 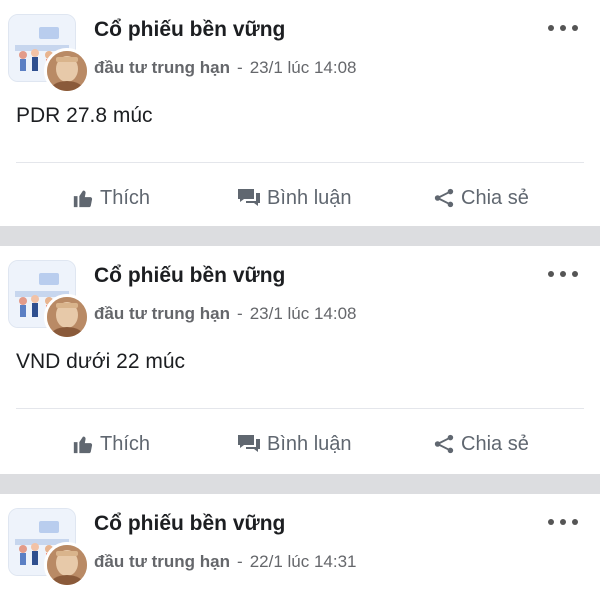 I want to click on post-text: VND dưới 22 múc, so click(x=101, y=361).